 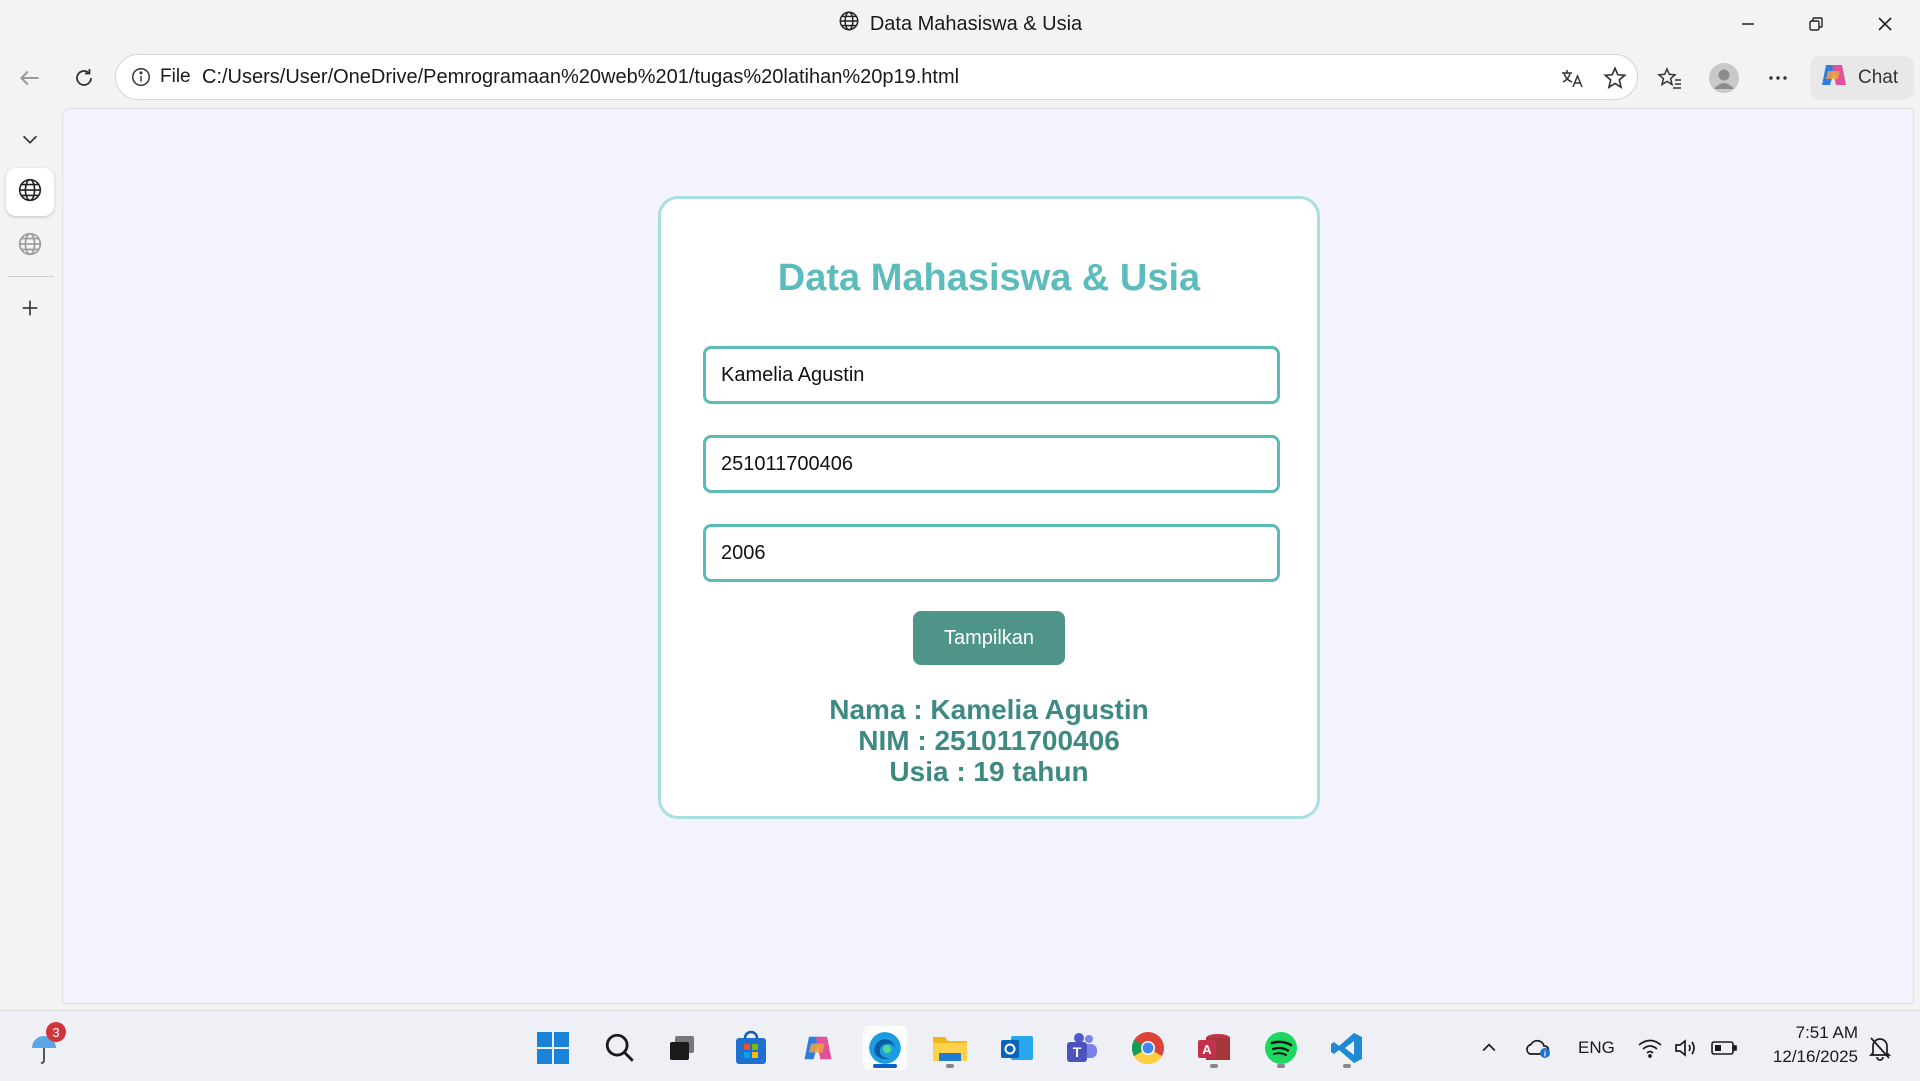 What do you see at coordinates (1650, 1048) in the screenshot?
I see `wifi-icon` at bounding box center [1650, 1048].